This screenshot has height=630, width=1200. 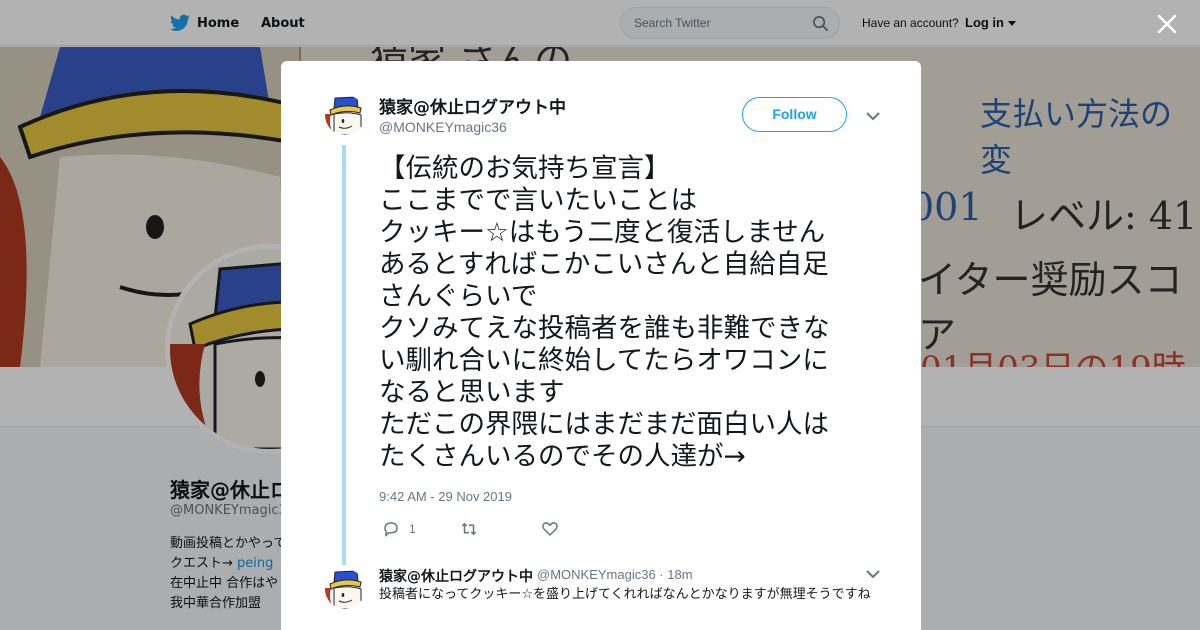 I want to click on reply-author-avatar, so click(x=345, y=589).